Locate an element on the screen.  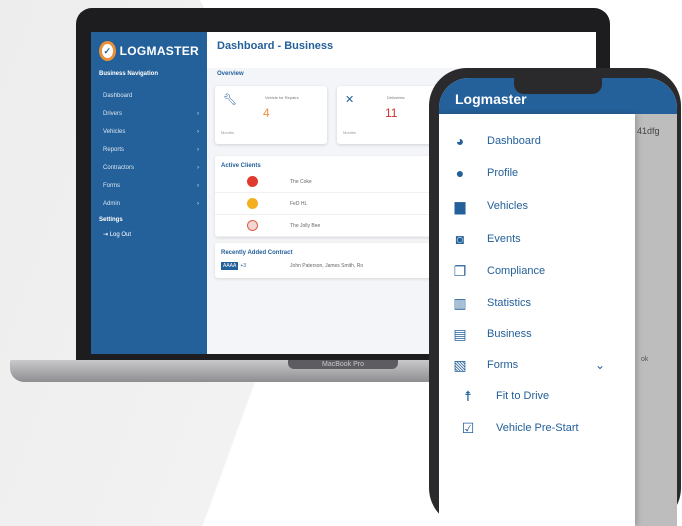
logo: ✓ LOGMASTER is located at coordinates (149, 51).